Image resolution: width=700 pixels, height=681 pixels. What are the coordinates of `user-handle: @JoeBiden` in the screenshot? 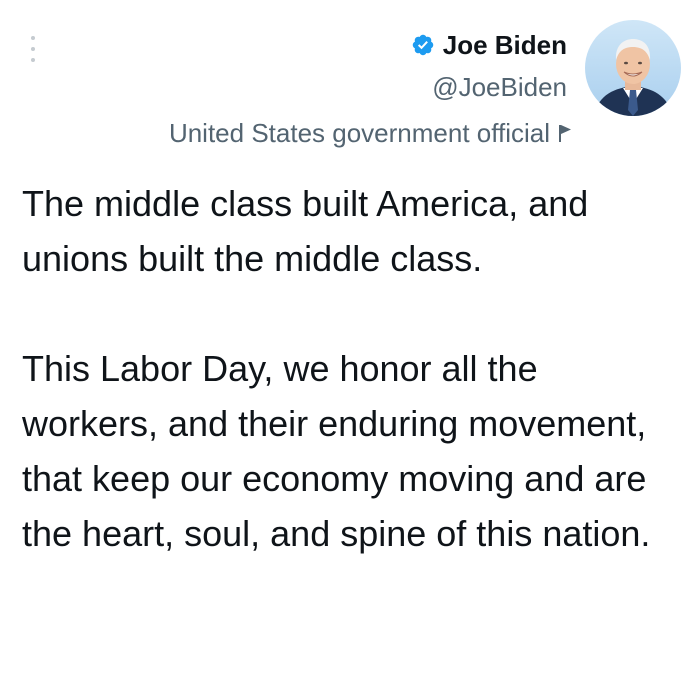 It's located at (499, 87).